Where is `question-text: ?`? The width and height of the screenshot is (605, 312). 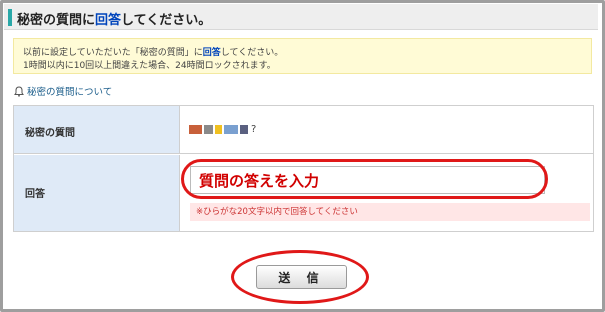
question-text: ? is located at coordinates (222, 129).